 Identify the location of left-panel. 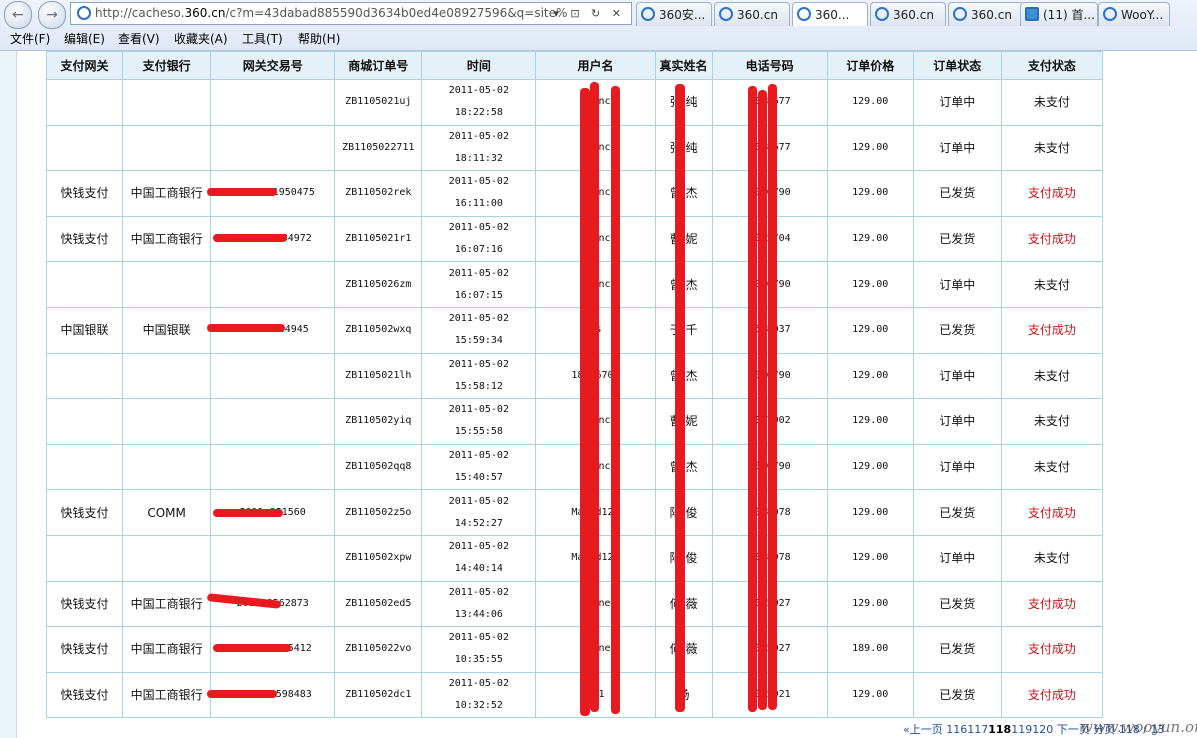
(8, 394).